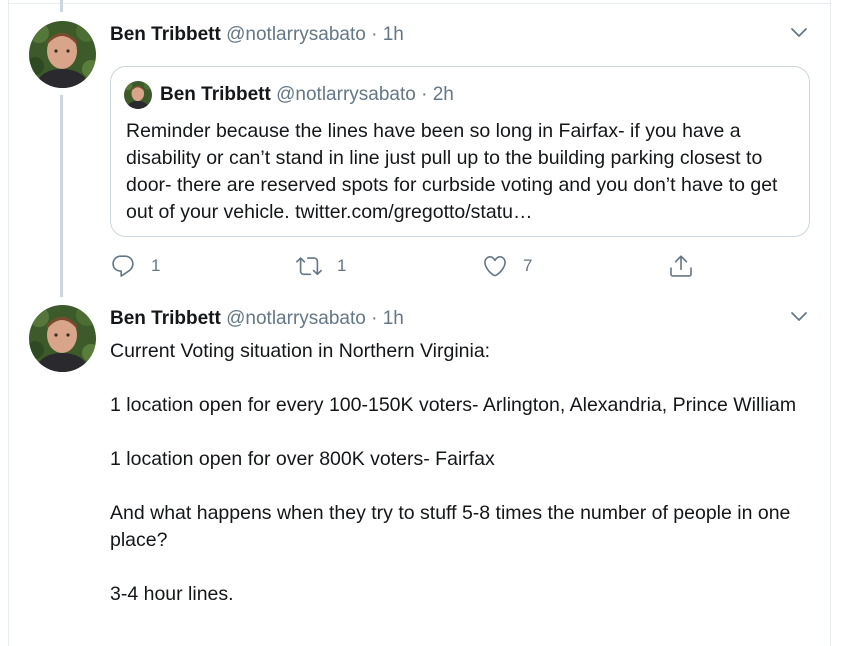 The image size is (851, 646). What do you see at coordinates (410, 266) in the screenshot?
I see `tweet-actions: 1 1 7` at bounding box center [410, 266].